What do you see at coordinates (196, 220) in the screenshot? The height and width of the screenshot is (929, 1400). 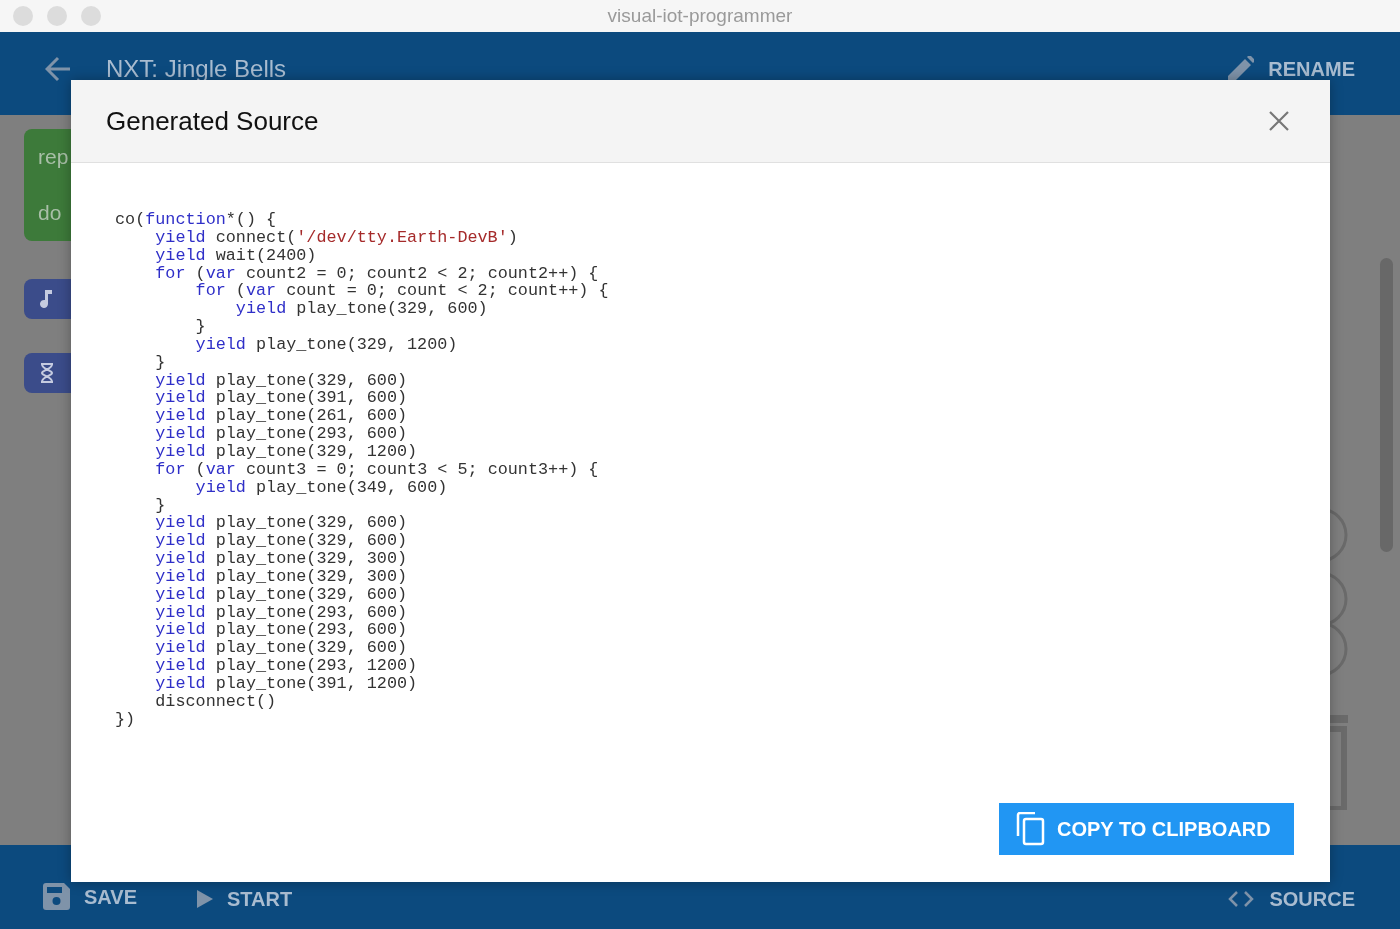 I see `code-line: co(function*() {` at bounding box center [196, 220].